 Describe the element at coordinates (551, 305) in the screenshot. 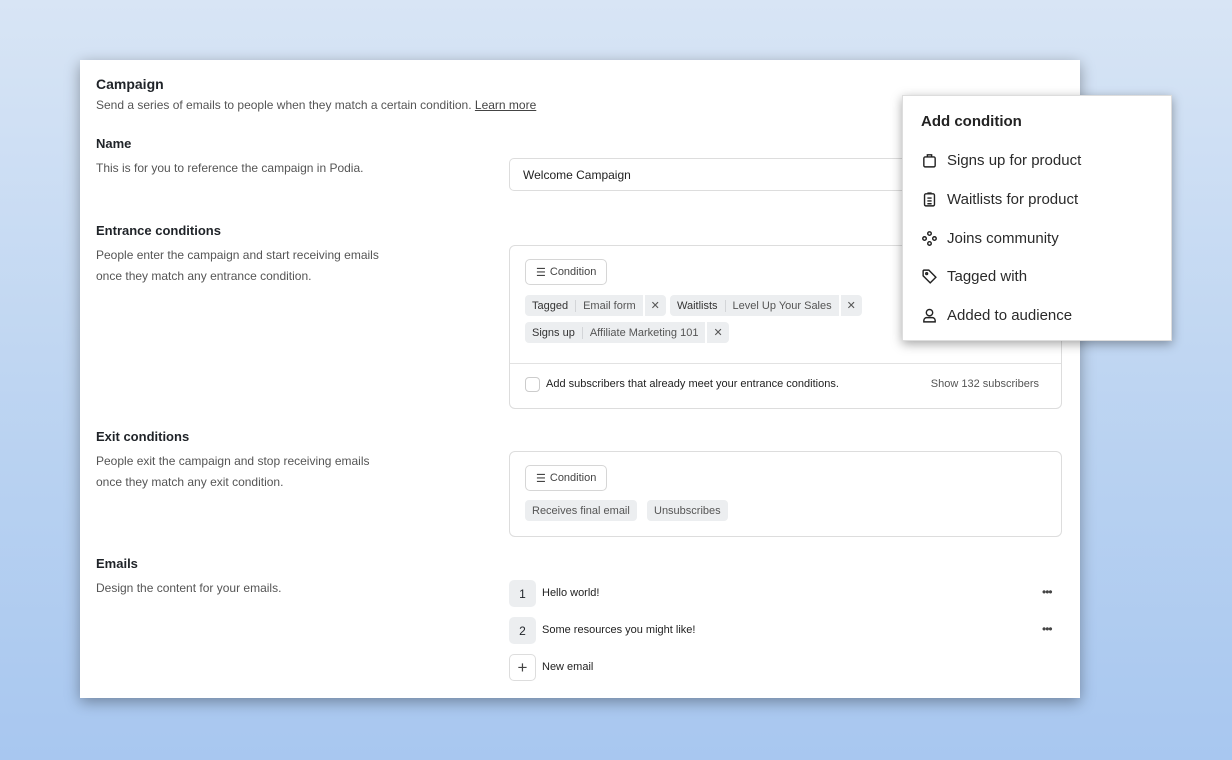

I see `chip-key: Tagged` at that location.